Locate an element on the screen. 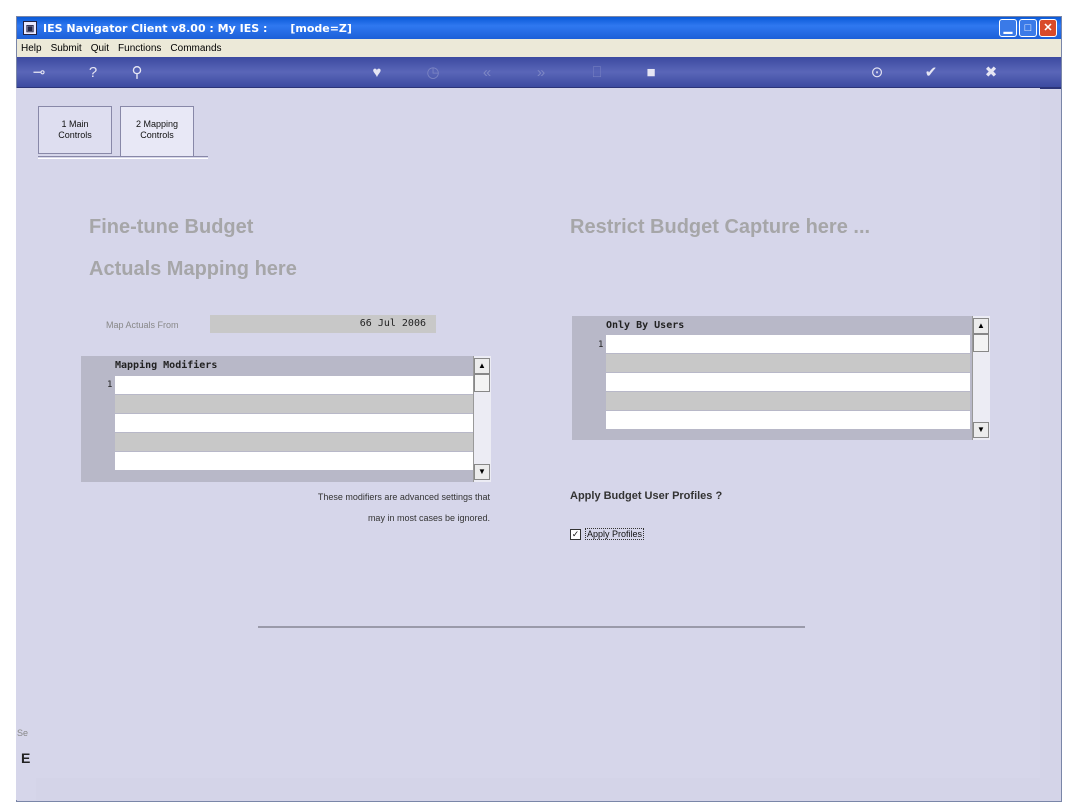 The width and height of the screenshot is (1073, 809). ok-icon: ✔ is located at coordinates (931, 73).